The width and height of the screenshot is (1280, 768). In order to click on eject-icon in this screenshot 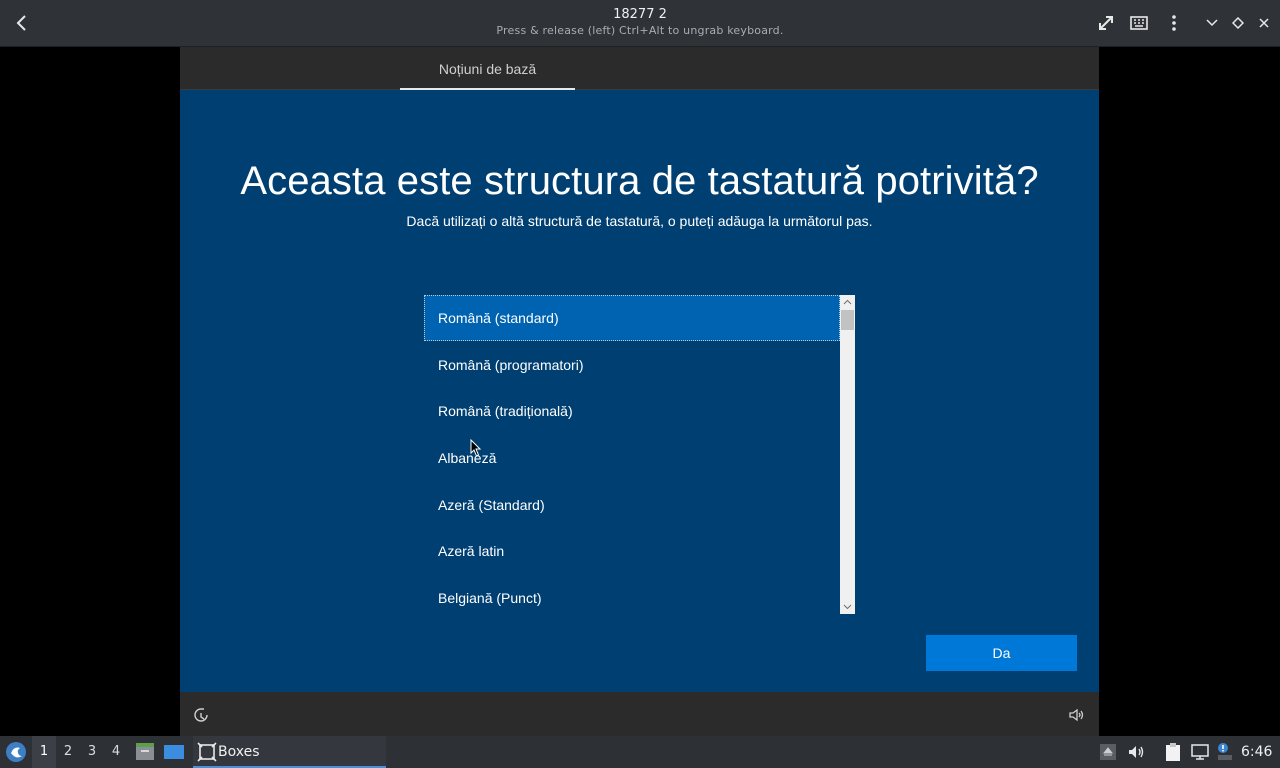, I will do `click(1108, 752)`.